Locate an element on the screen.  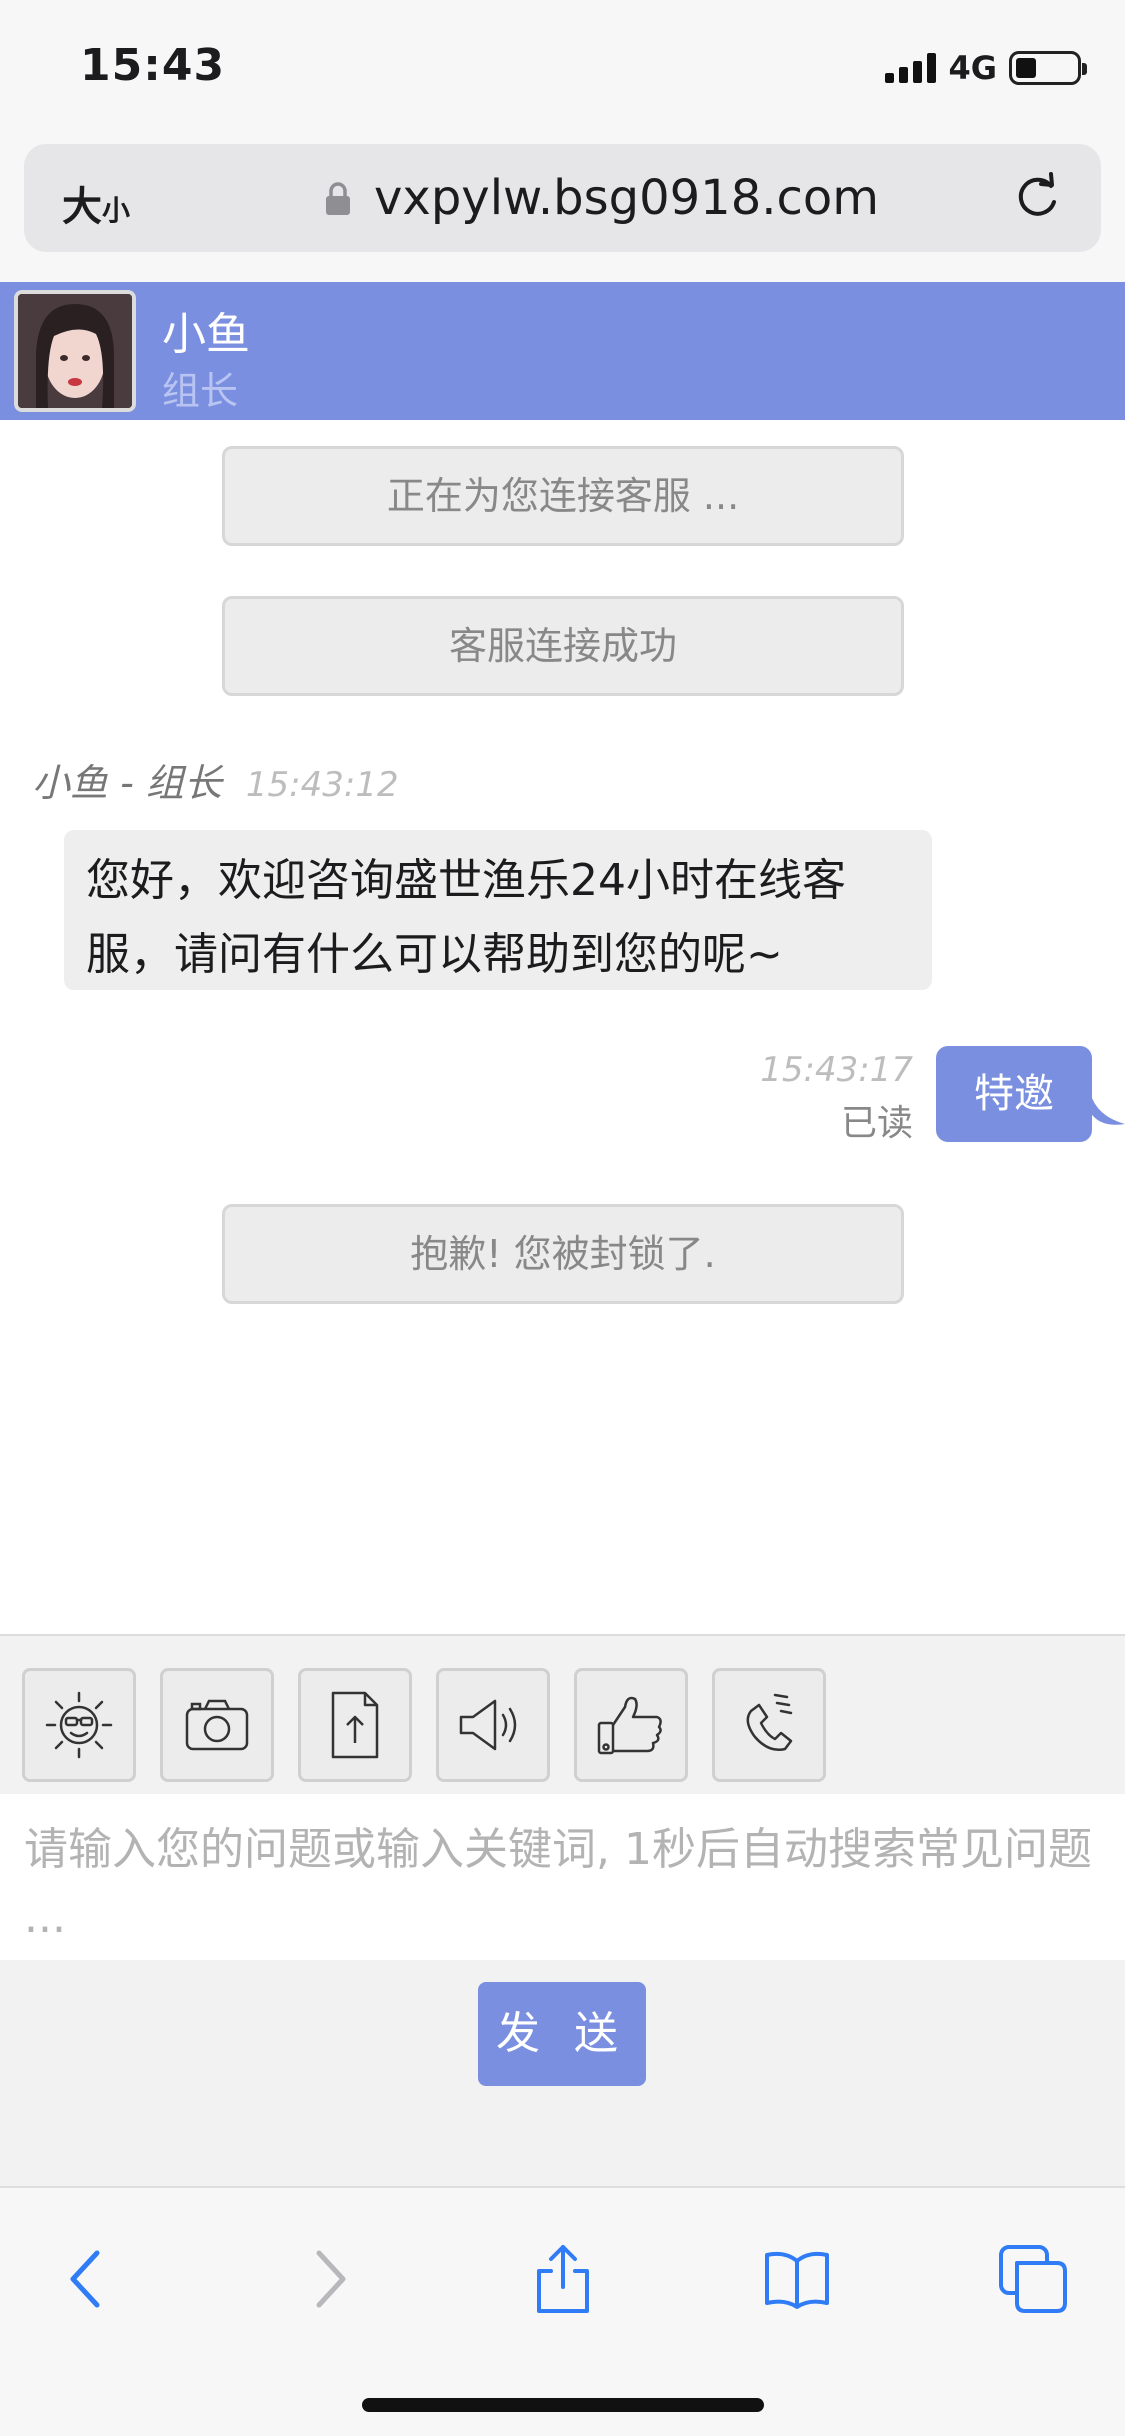
home-indicator is located at coordinates (563, 2405).